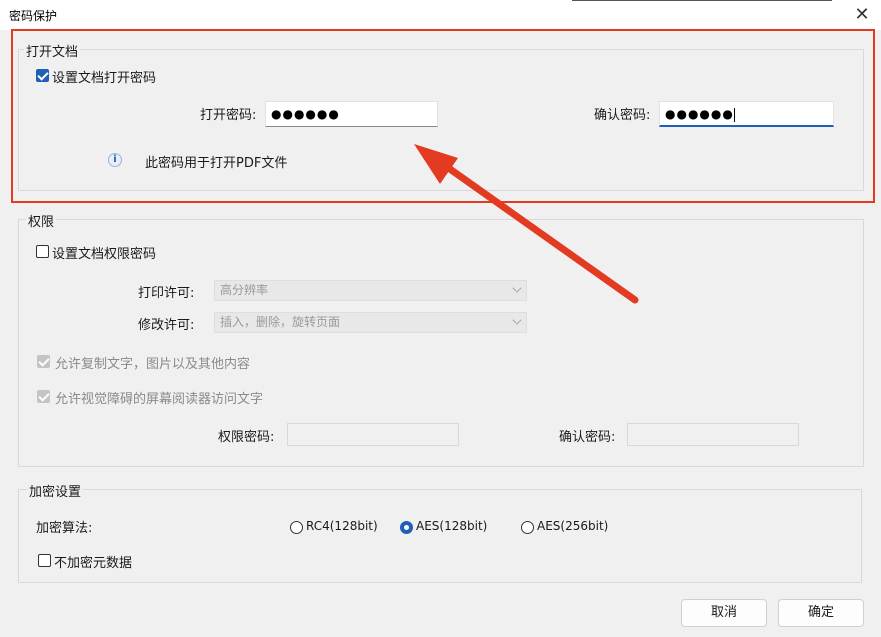  I want to click on annotation-arrow, so click(526, 224).